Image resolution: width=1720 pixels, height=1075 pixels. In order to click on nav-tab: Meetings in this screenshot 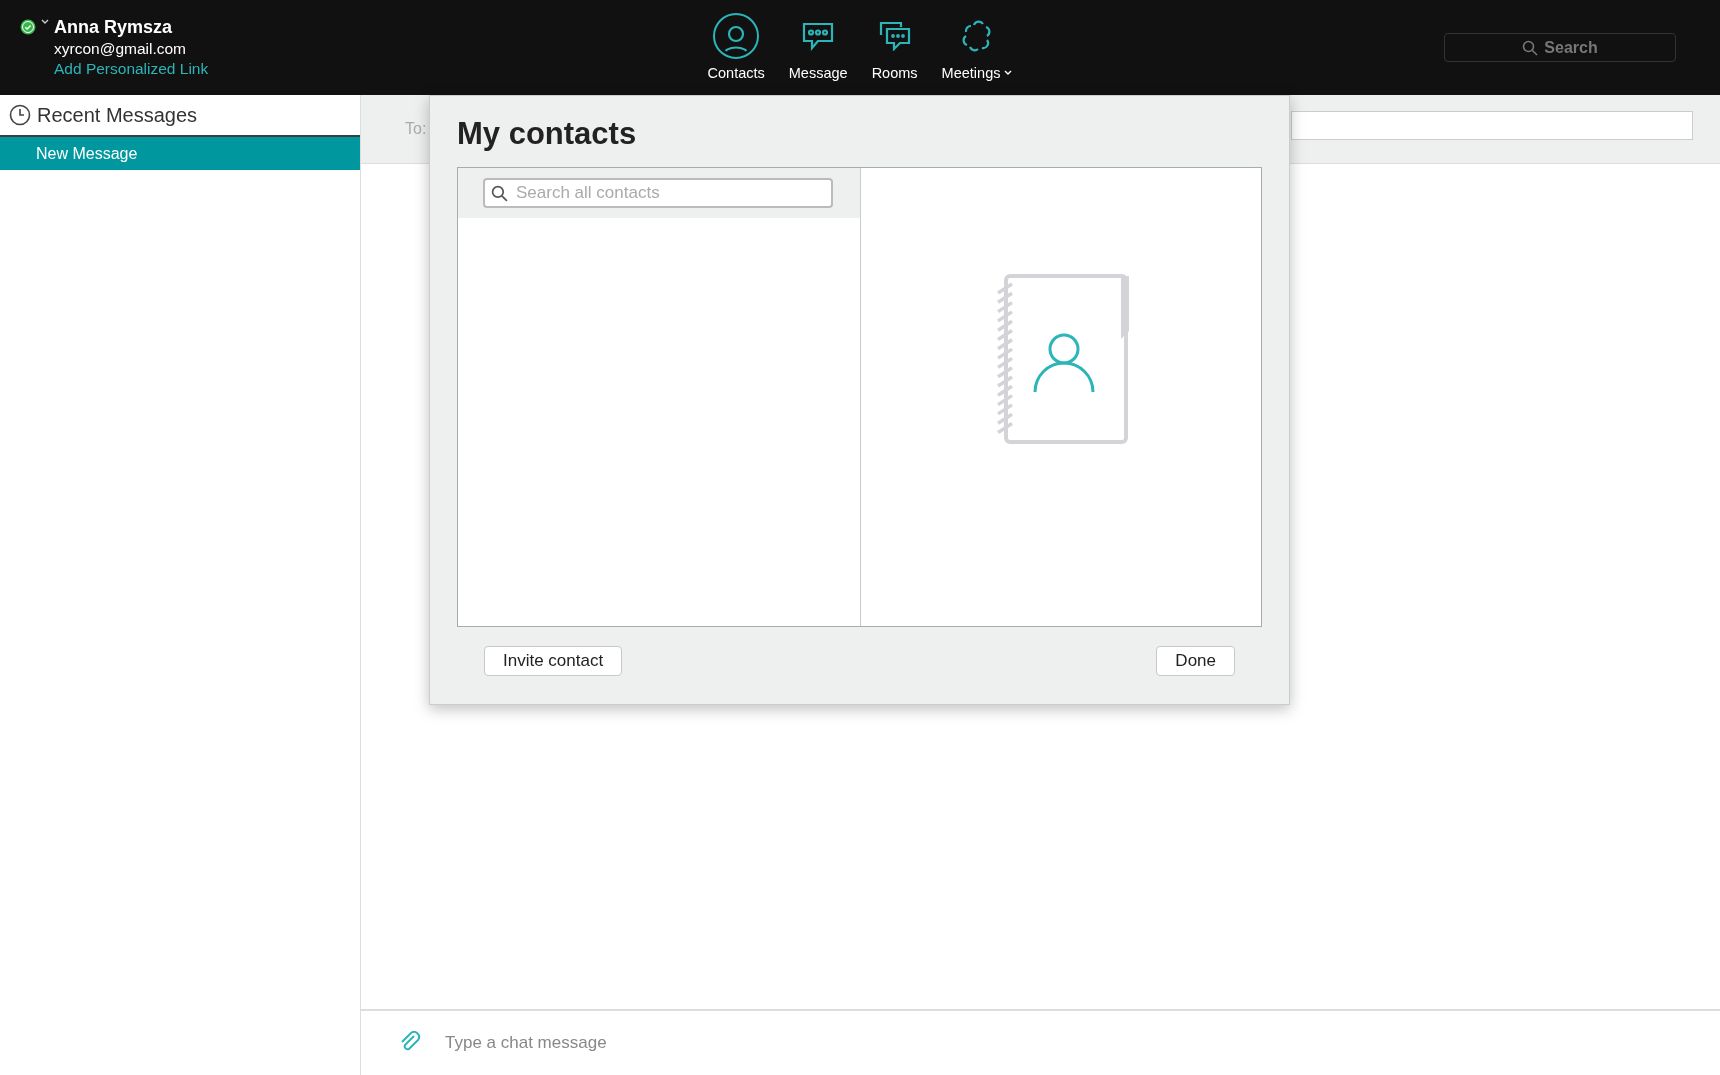, I will do `click(977, 47)`.